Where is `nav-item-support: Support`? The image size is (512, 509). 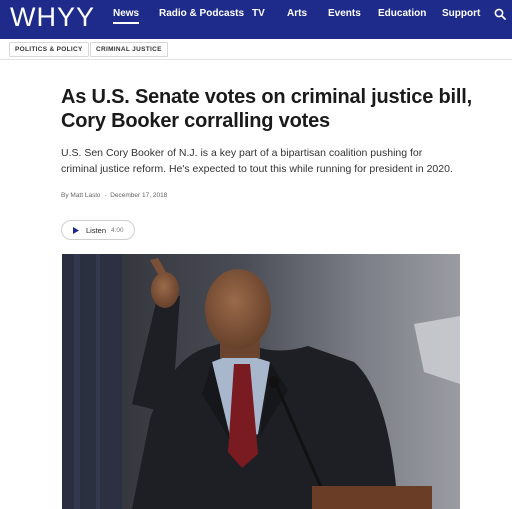 nav-item-support: Support is located at coordinates (461, 14).